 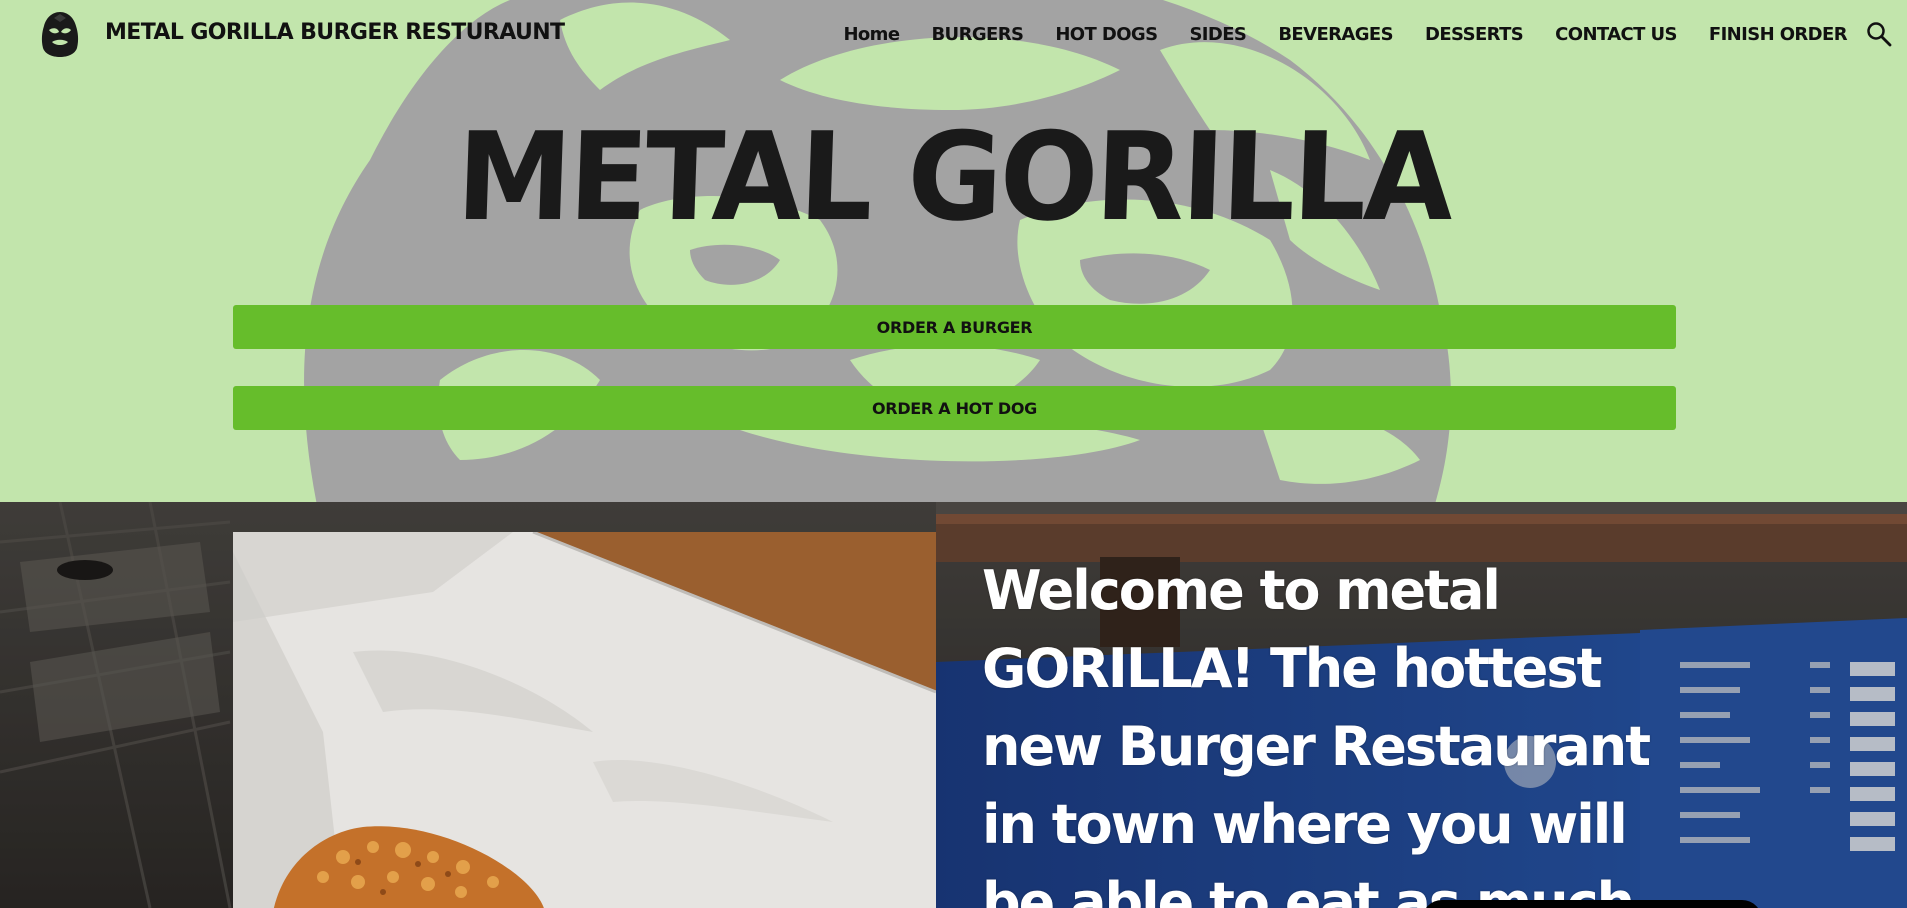 I want to click on nav-finish-order: FINISH ORDER, so click(x=1778, y=34).